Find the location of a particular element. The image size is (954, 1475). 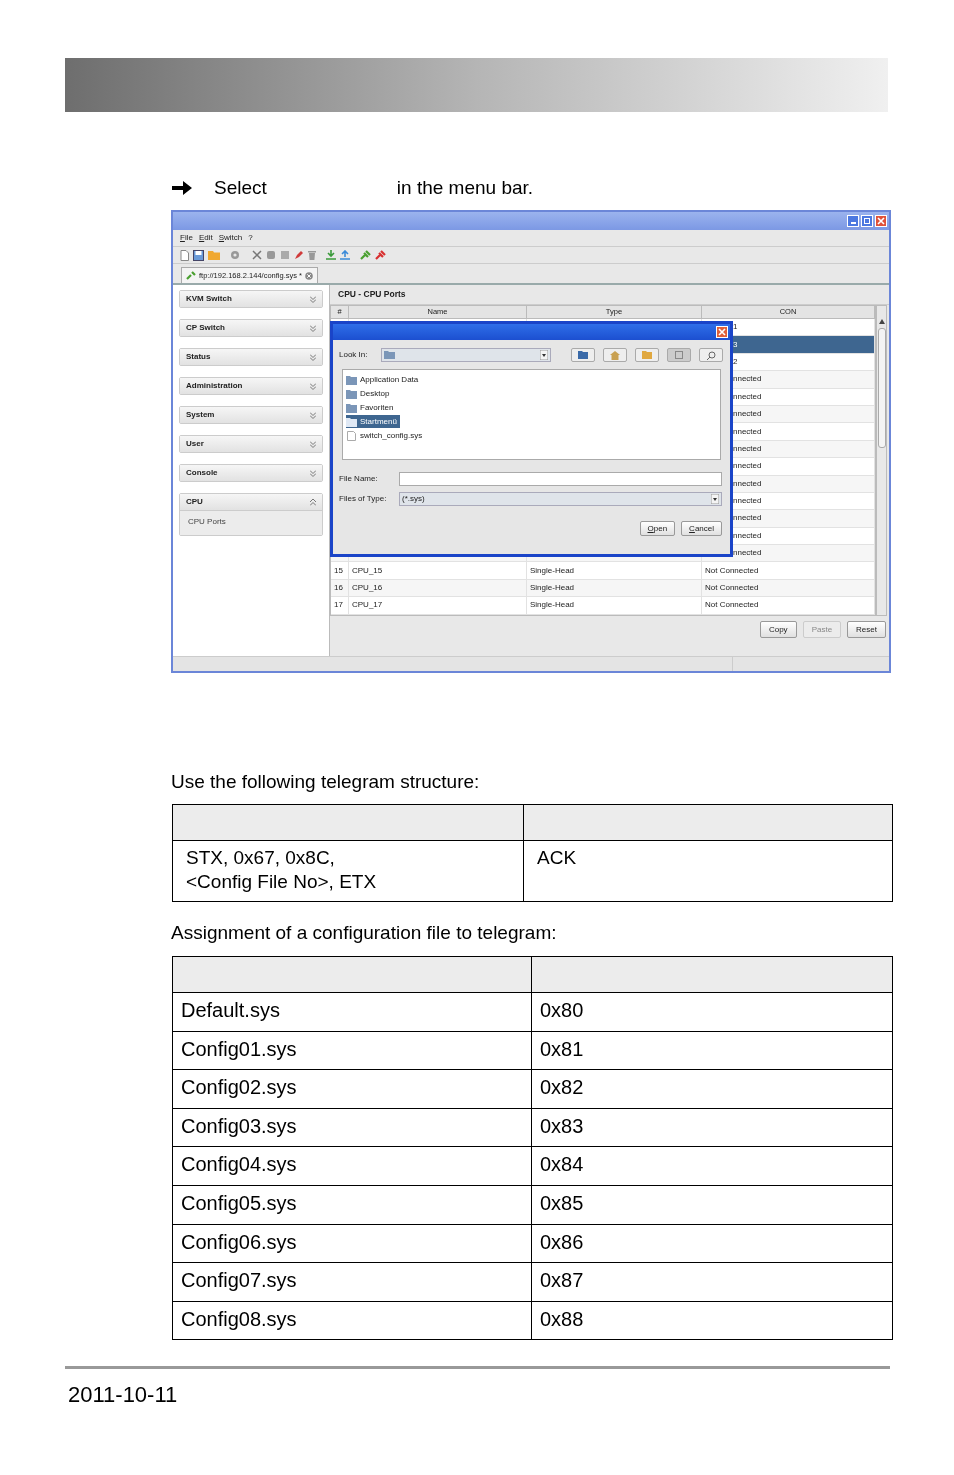

table-row: 17 CPU_17 Single-Head Not Connected is located at coordinates (603, 606).